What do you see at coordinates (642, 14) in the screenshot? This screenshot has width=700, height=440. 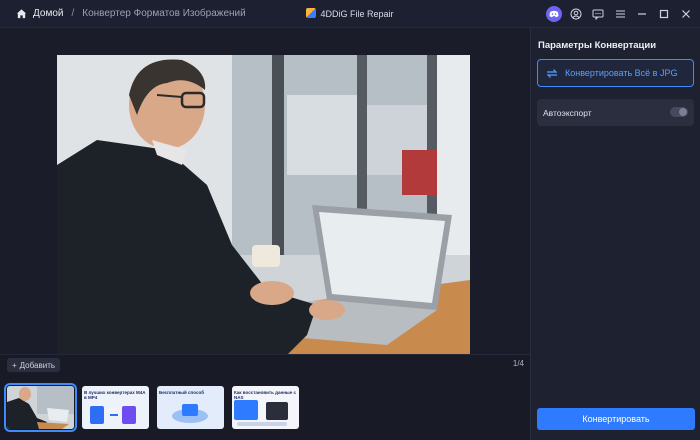 I see `minimize-icon` at bounding box center [642, 14].